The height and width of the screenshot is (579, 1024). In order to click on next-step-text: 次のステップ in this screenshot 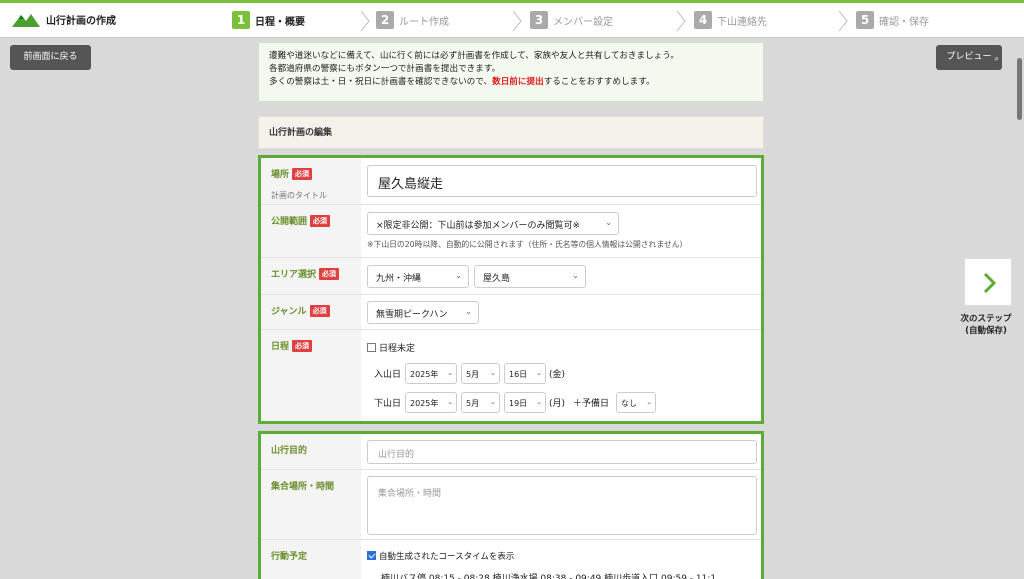, I will do `click(986, 319)`.